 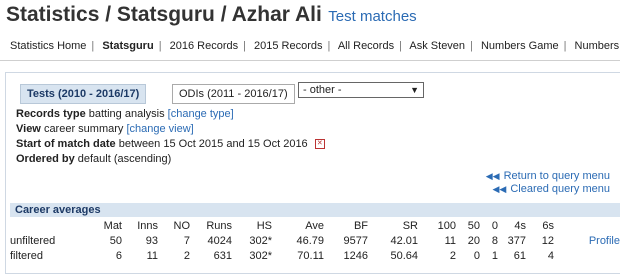 I want to click on nav-numbers-game: Numbers Game, so click(x=520, y=46).